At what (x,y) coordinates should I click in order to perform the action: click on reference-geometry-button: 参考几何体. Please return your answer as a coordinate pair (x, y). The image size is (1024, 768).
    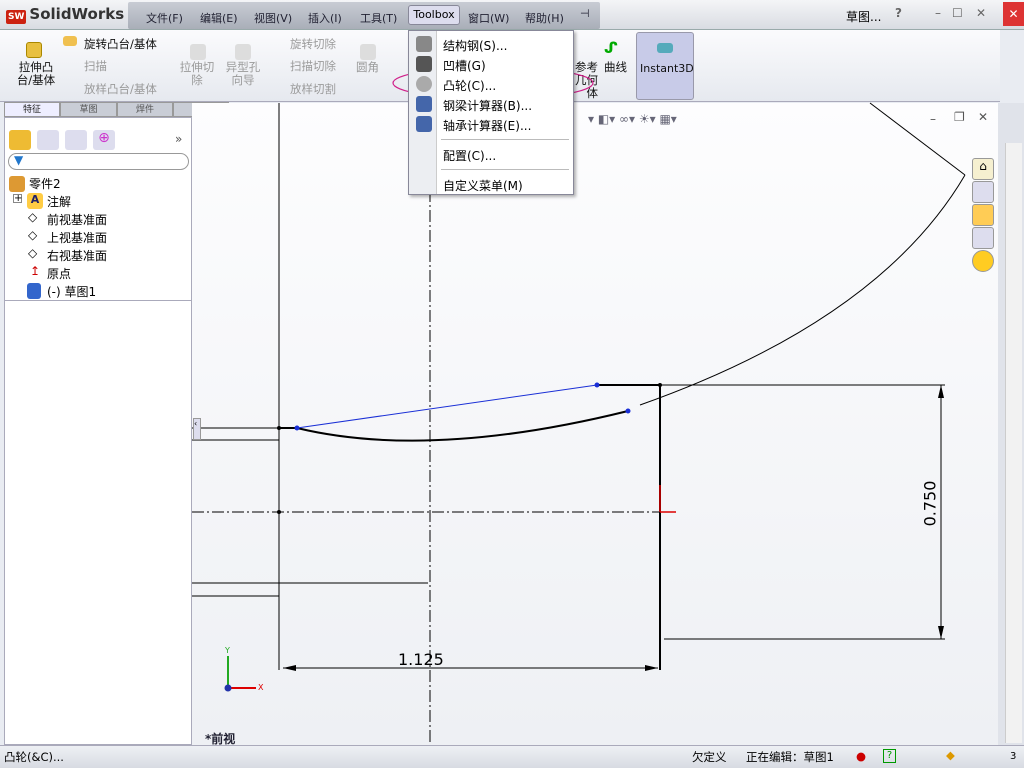
    Looking at the image, I should click on (586, 80).